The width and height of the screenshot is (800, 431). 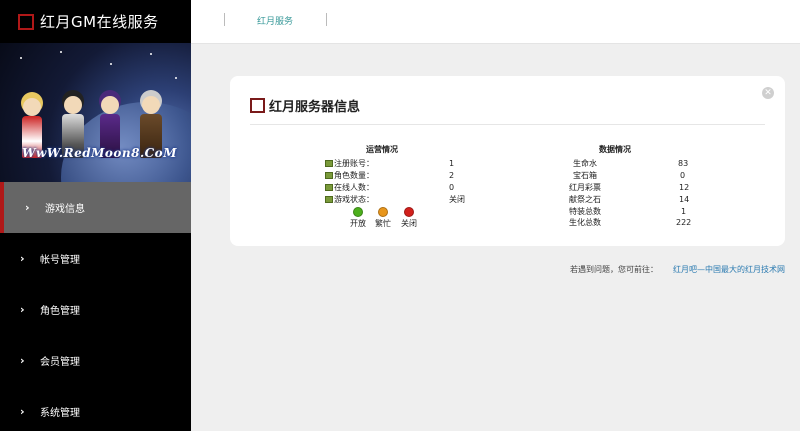 I want to click on tab-server: 红月服务, so click(x=275, y=20).